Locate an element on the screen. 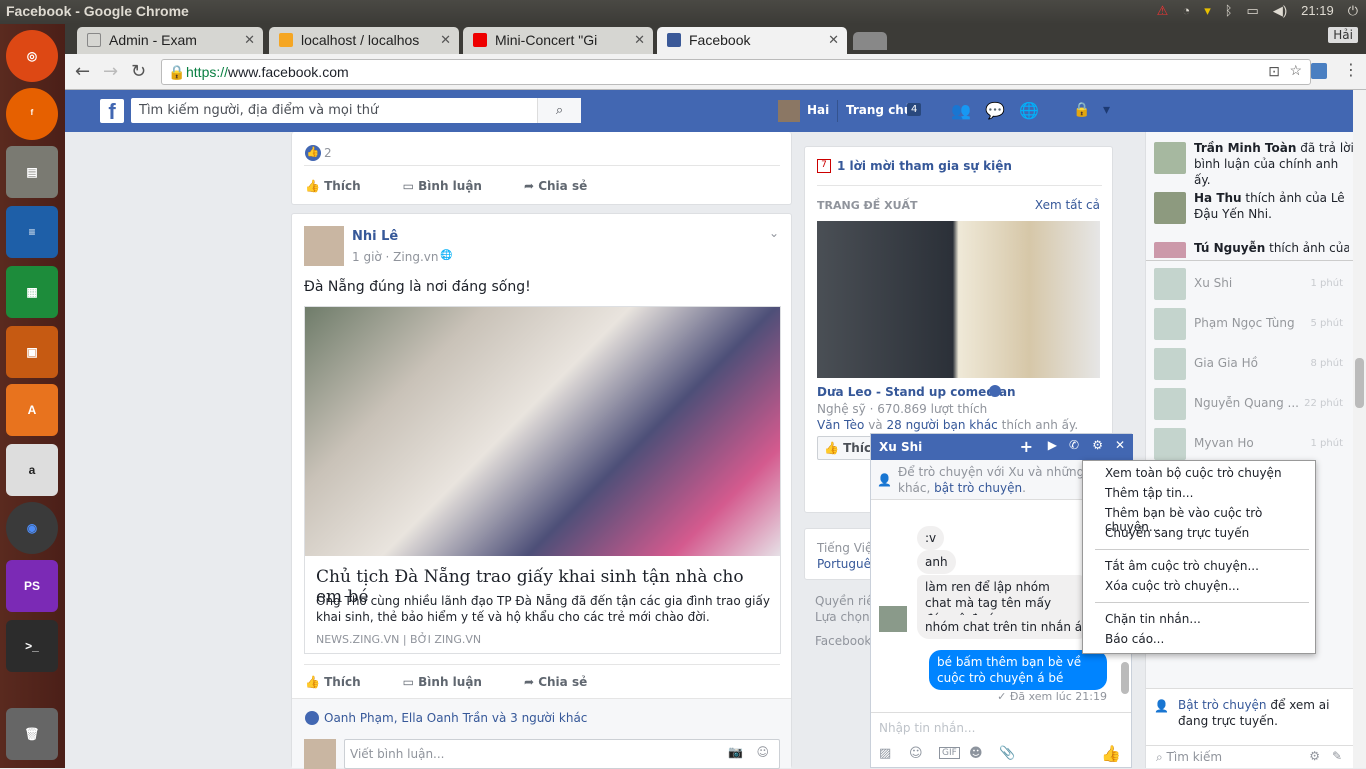 This screenshot has height=769, width=1366. camera-icon: 📷 is located at coordinates (735, 752).